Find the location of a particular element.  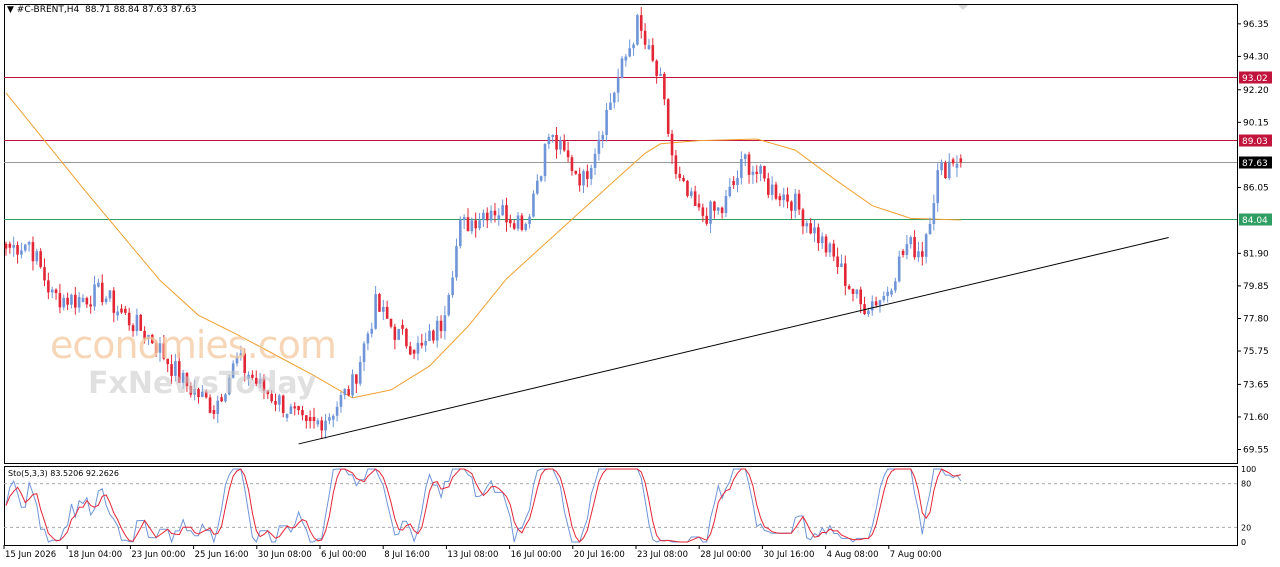

stoch-signal-line is located at coordinates (483, 505).